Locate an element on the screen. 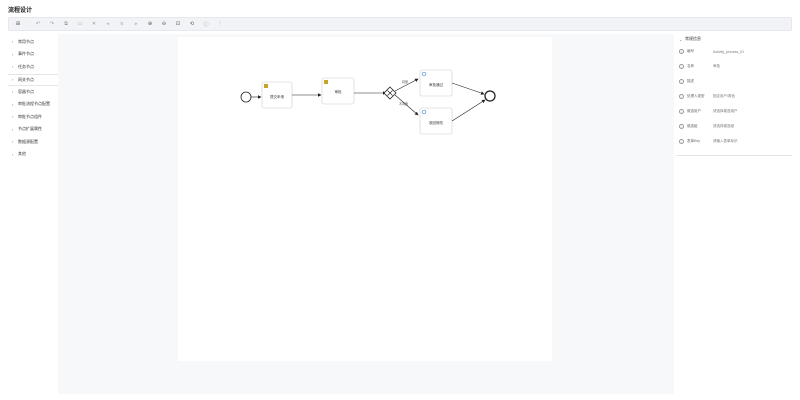 The height and width of the screenshot is (400, 800). align-right-icon: ⫸ is located at coordinates (136, 24).